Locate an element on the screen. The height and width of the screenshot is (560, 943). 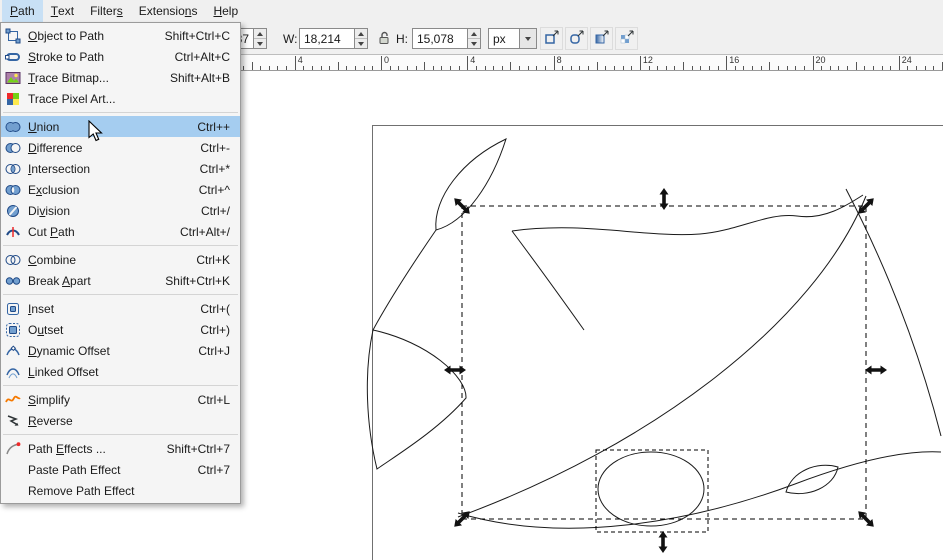
menubar-item-extensions: Extensio n s is located at coordinates (168, 11).